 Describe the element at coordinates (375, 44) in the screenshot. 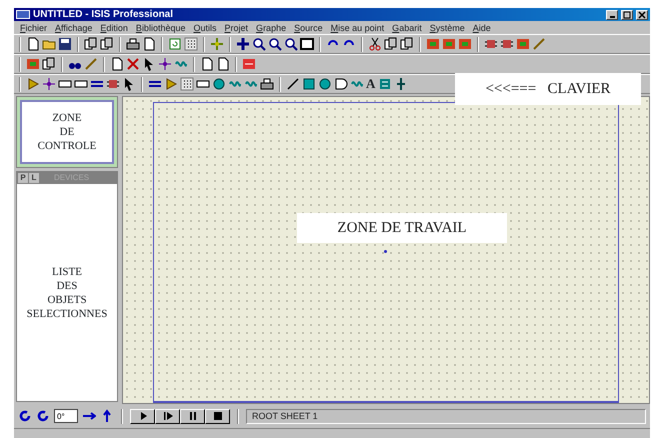

I see `cut-icon` at that location.